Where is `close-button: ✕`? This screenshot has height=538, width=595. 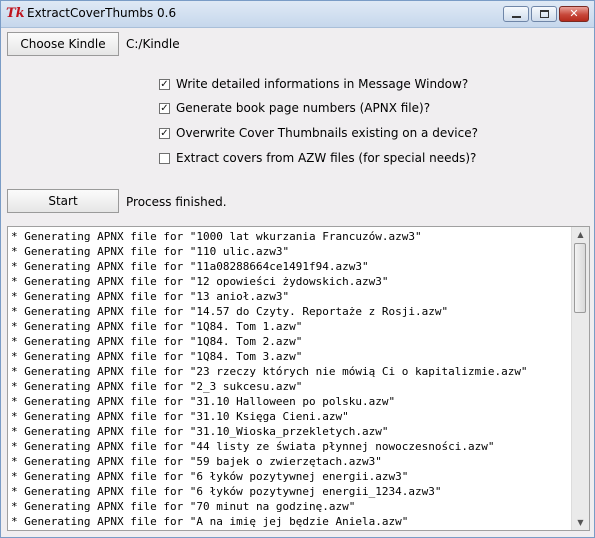 close-button: ✕ is located at coordinates (574, 14).